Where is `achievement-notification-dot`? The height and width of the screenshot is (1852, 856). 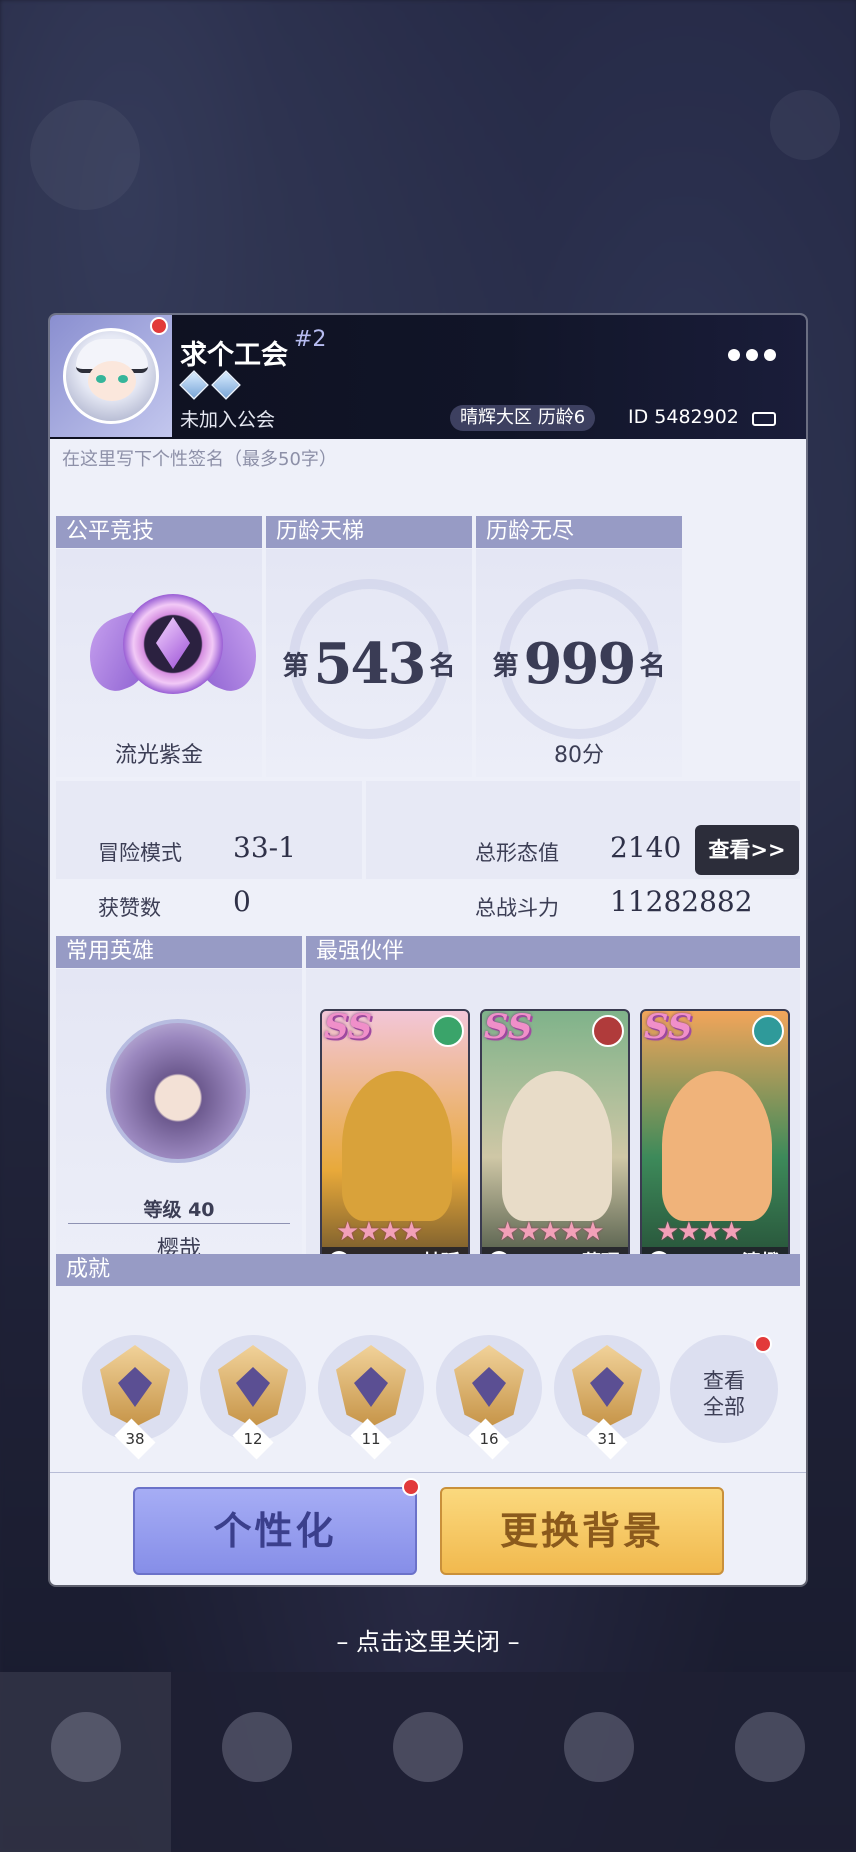
achievement-notification-dot is located at coordinates (763, 1344).